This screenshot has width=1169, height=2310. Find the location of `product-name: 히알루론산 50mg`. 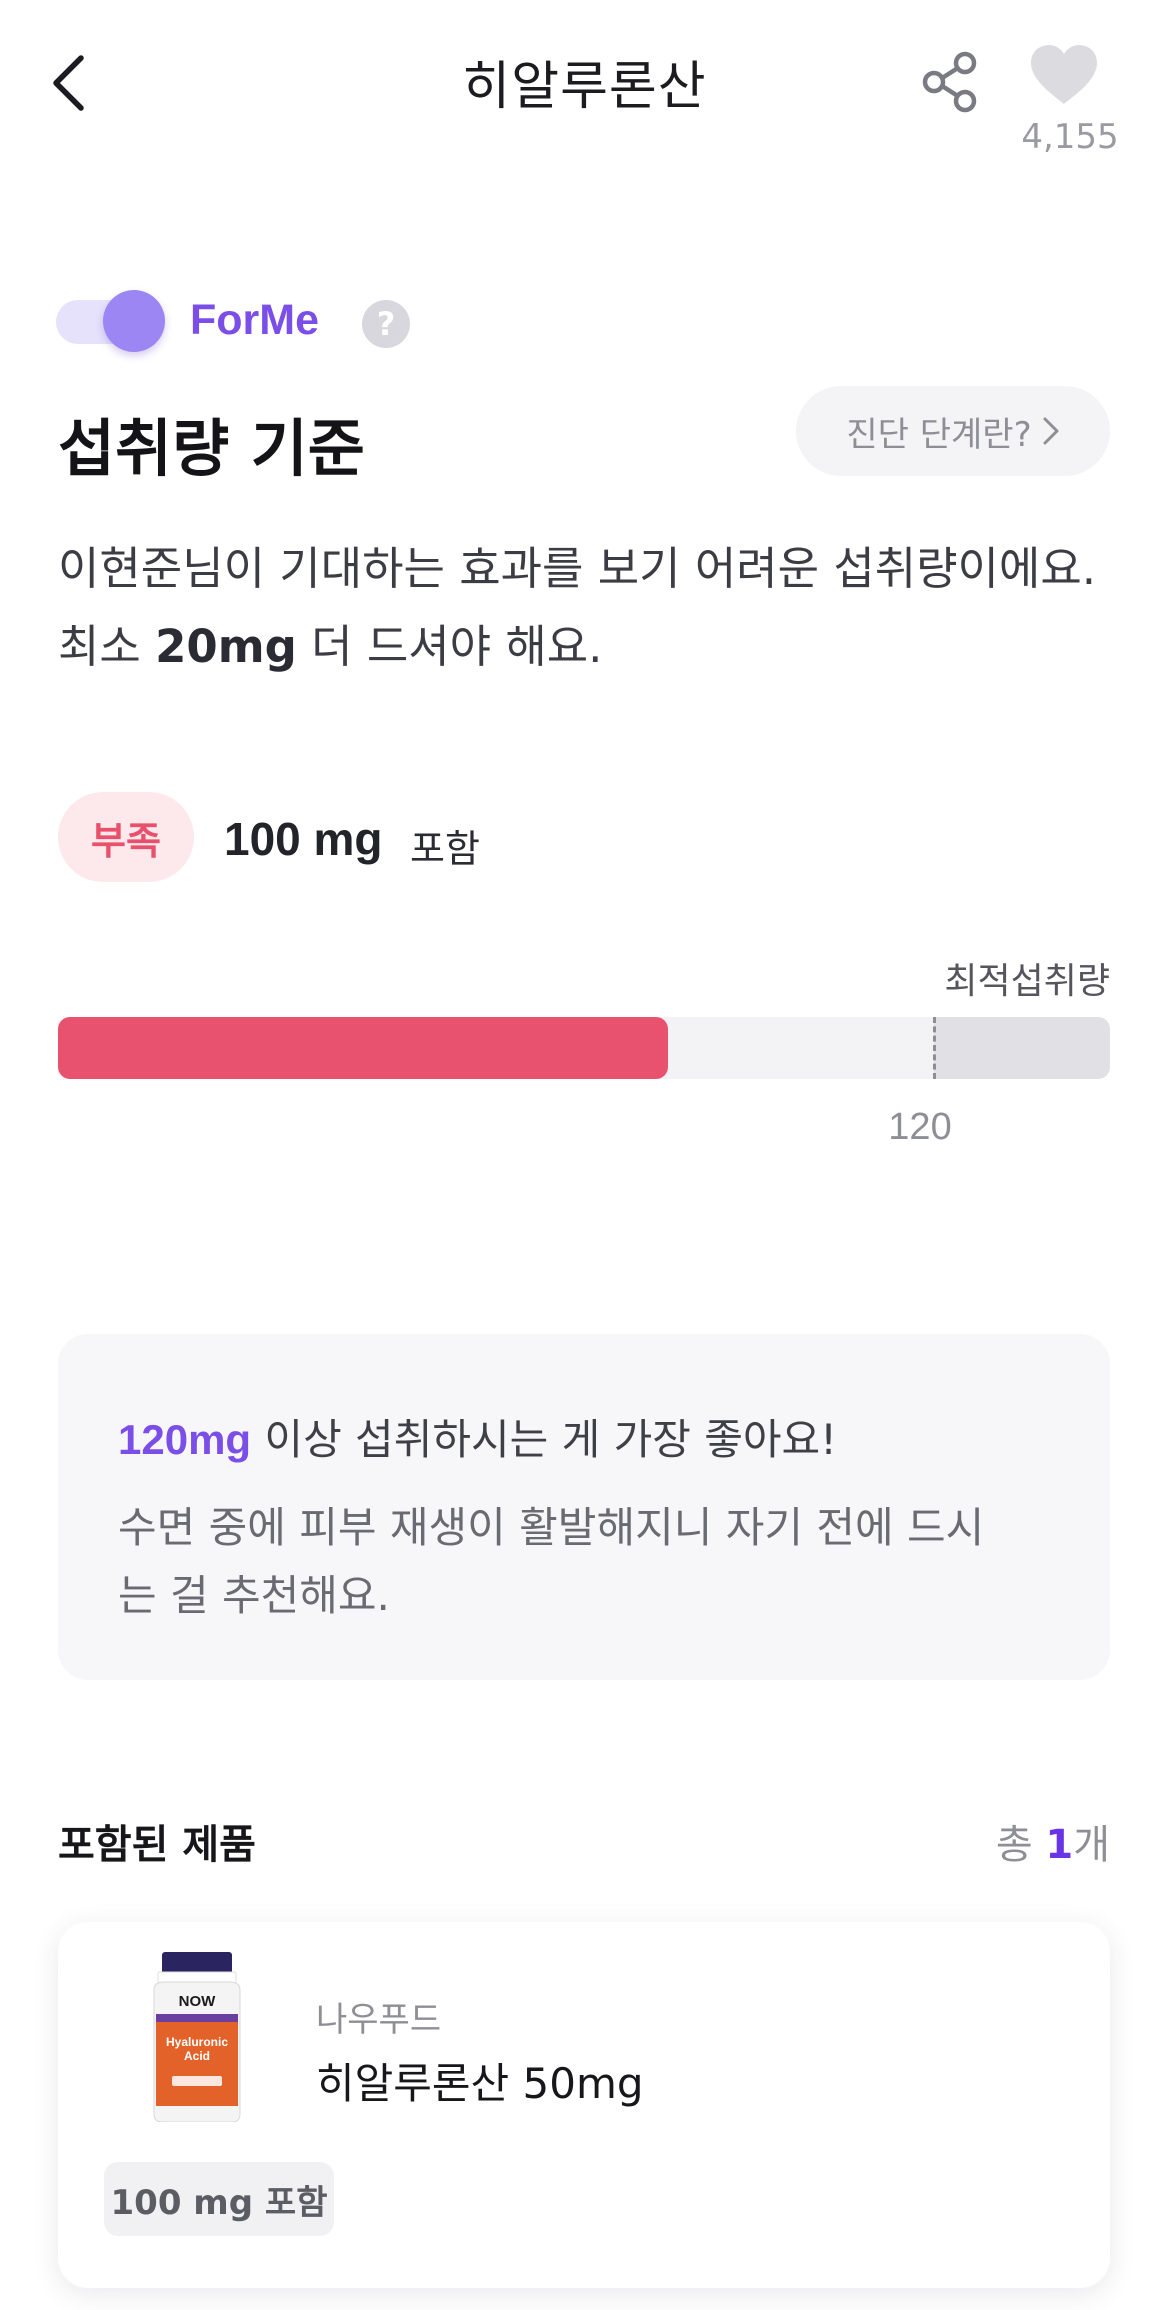

product-name: 히알루론산 50mg is located at coordinates (480, 2080).